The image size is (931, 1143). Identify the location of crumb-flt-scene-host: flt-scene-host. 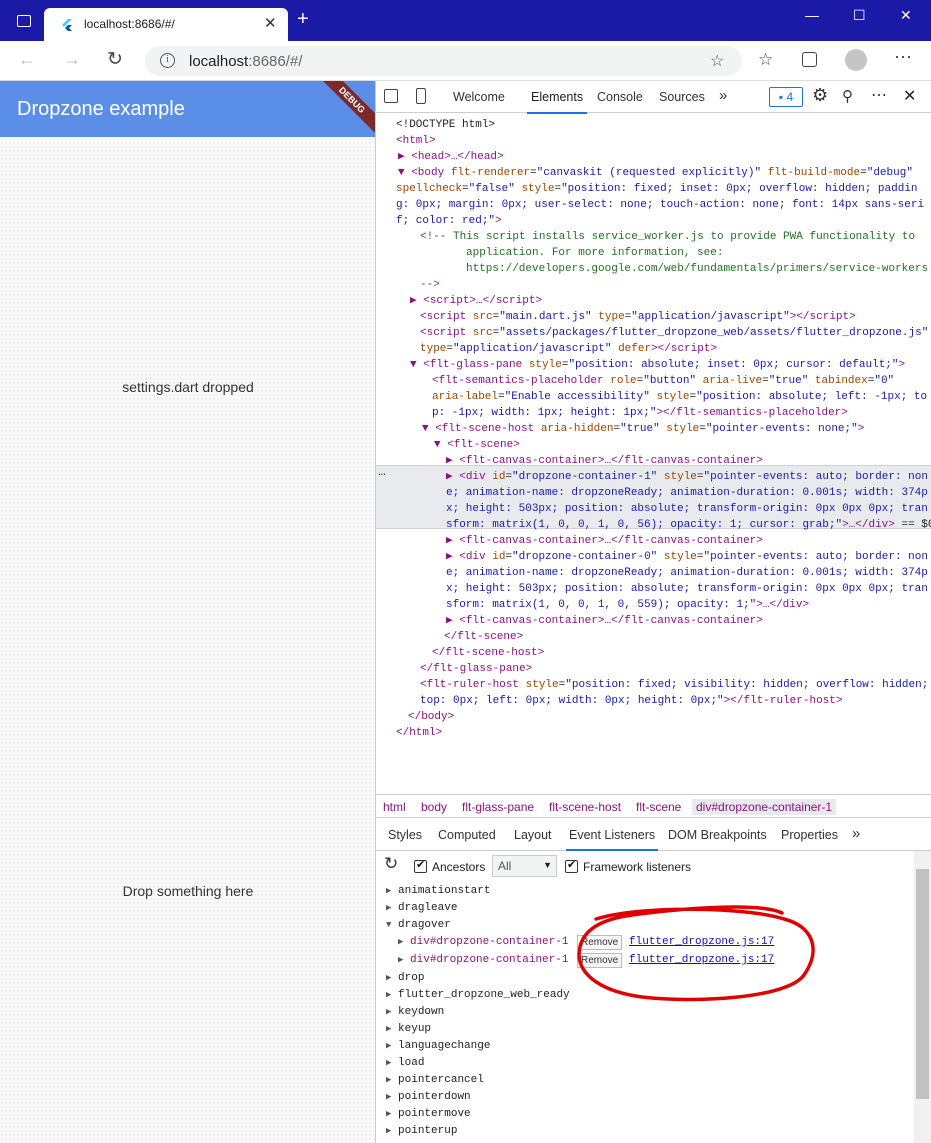
(585, 807).